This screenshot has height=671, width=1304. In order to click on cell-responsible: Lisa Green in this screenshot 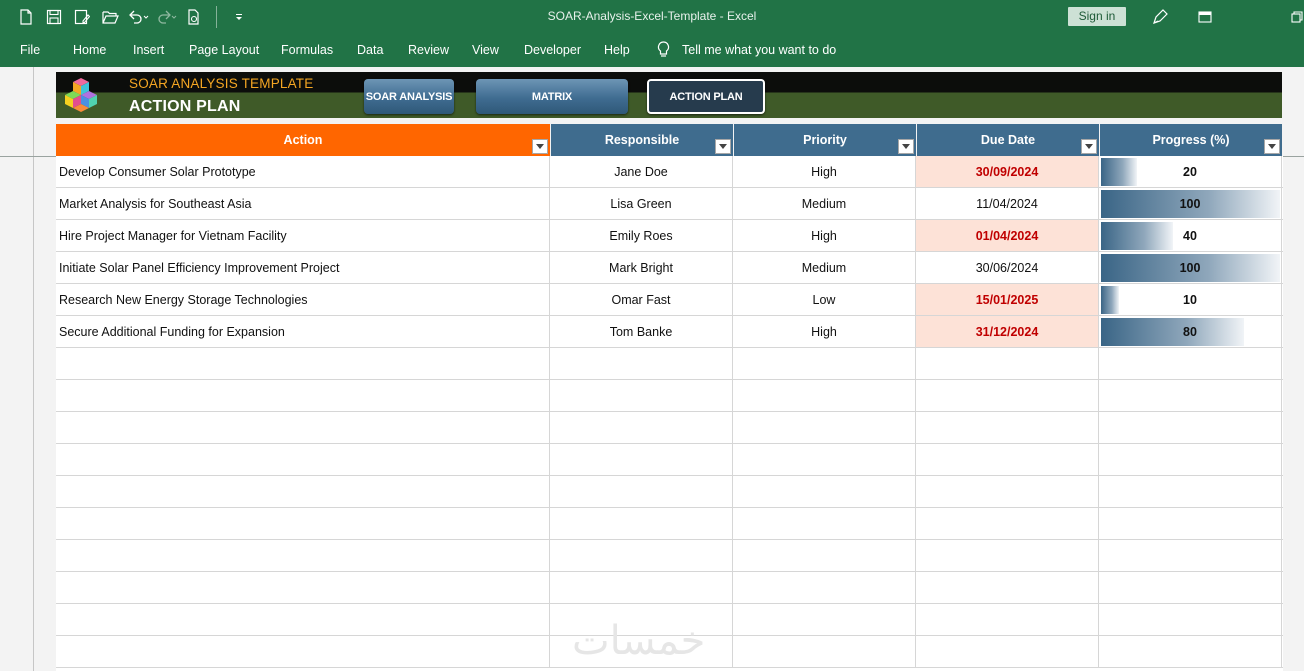, I will do `click(641, 203)`.